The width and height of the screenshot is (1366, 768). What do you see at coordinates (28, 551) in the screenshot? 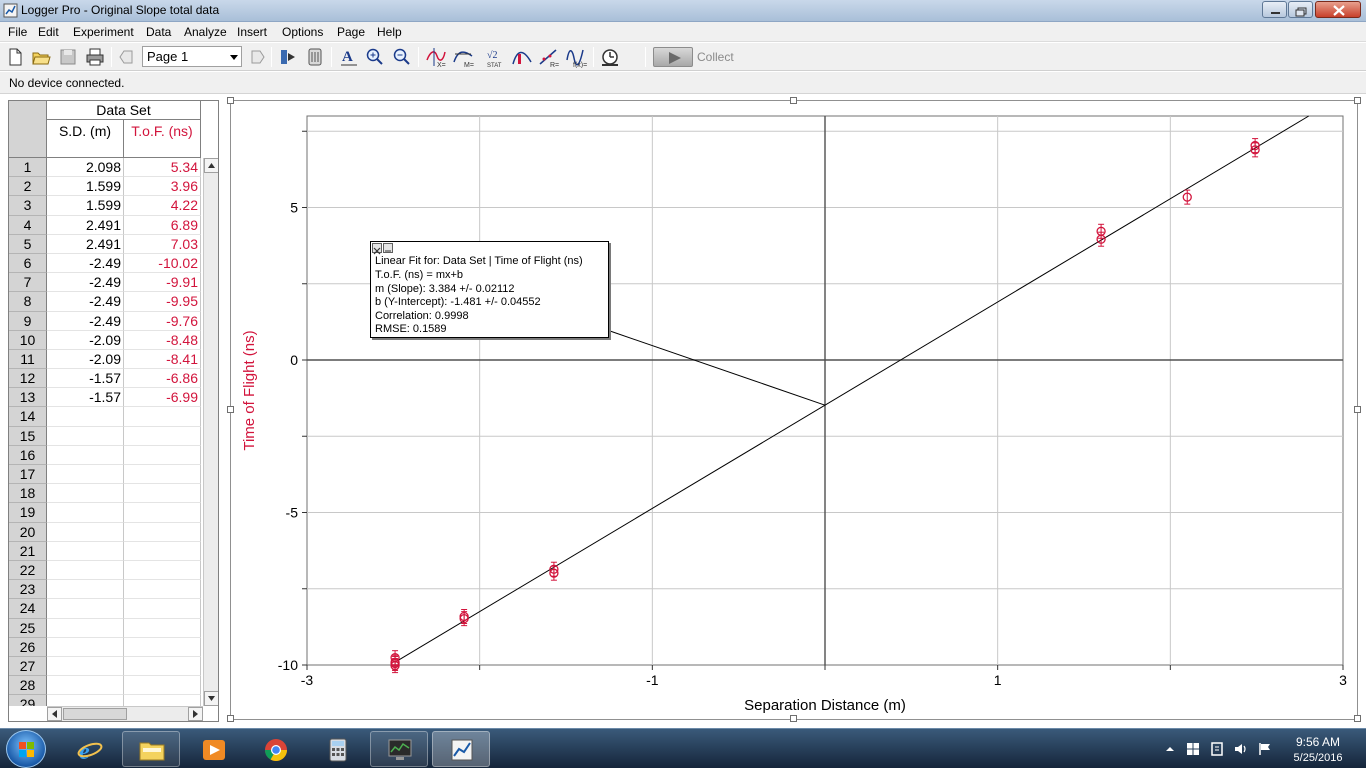
I see `row-number: 21` at bounding box center [28, 551].